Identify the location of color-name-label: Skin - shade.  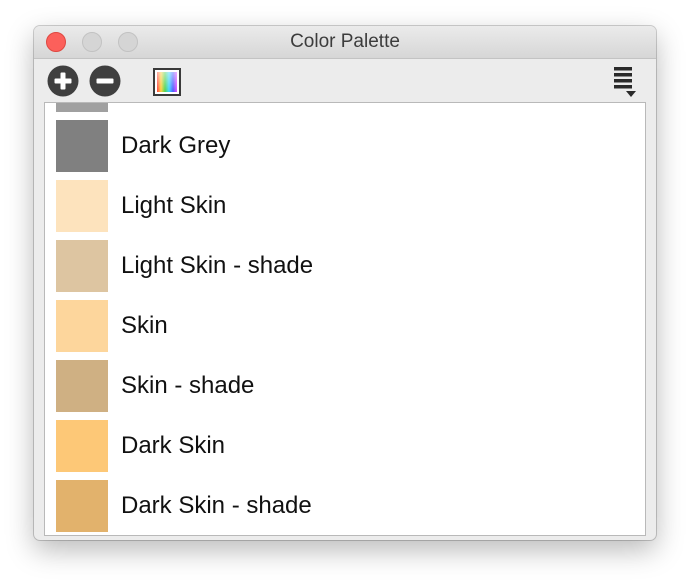
(188, 385).